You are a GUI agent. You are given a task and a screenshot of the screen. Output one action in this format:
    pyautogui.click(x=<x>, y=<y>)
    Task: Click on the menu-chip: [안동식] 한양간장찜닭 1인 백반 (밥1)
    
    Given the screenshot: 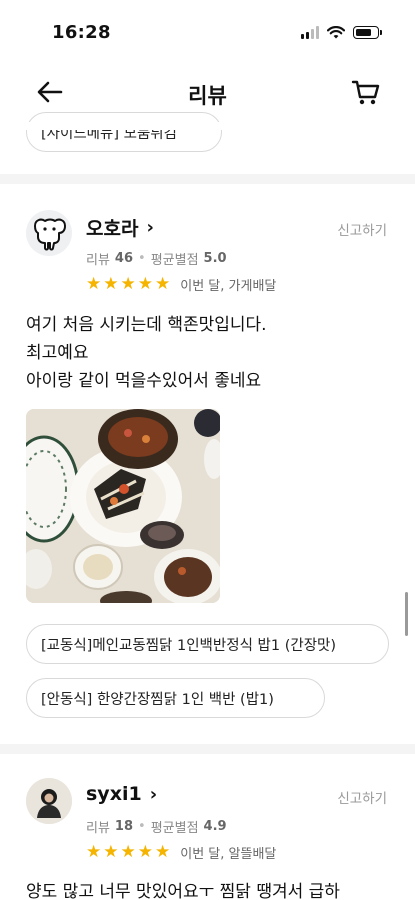 What is the action you would take?
    pyautogui.click(x=175, y=698)
    